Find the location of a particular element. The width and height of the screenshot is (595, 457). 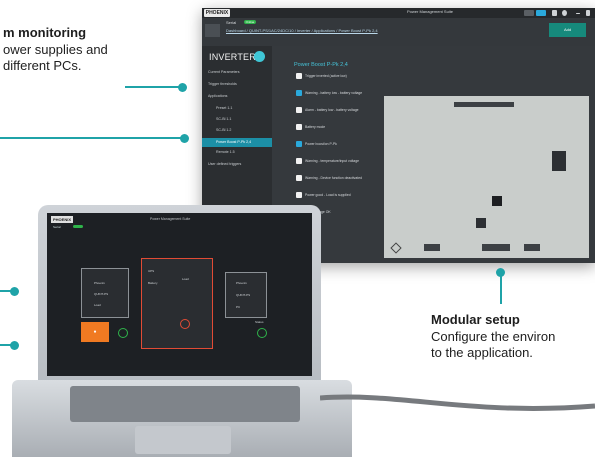

title-bar: PHOENIX Power Management Suite is located at coordinates (398, 13).